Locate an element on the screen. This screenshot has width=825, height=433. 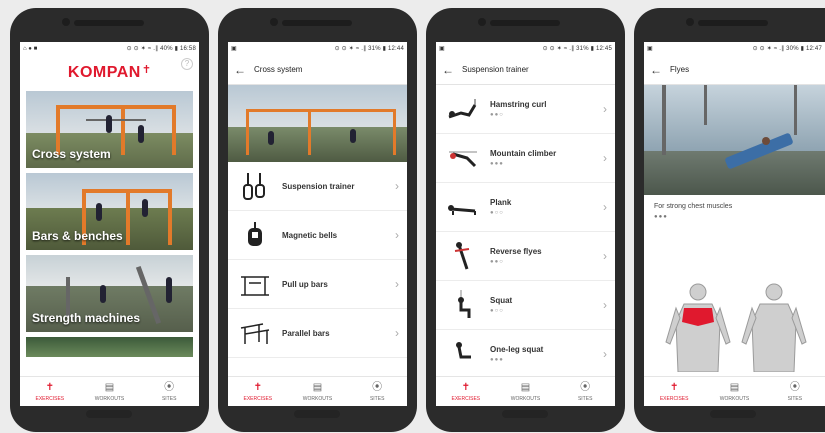
exercise-photo is located at coordinates (734, 140).